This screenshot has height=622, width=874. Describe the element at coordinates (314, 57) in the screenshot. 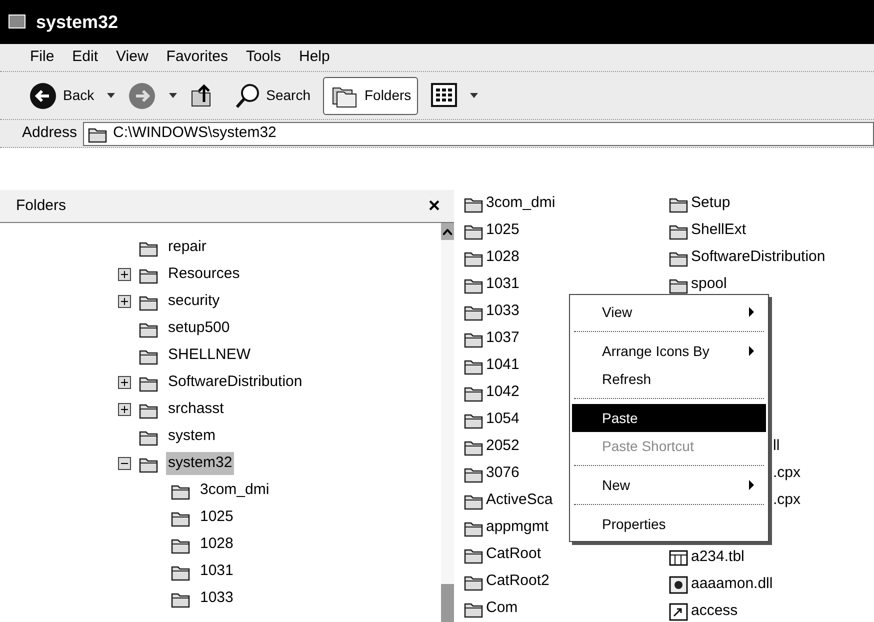

I see `menu-bar-item: Help` at that location.